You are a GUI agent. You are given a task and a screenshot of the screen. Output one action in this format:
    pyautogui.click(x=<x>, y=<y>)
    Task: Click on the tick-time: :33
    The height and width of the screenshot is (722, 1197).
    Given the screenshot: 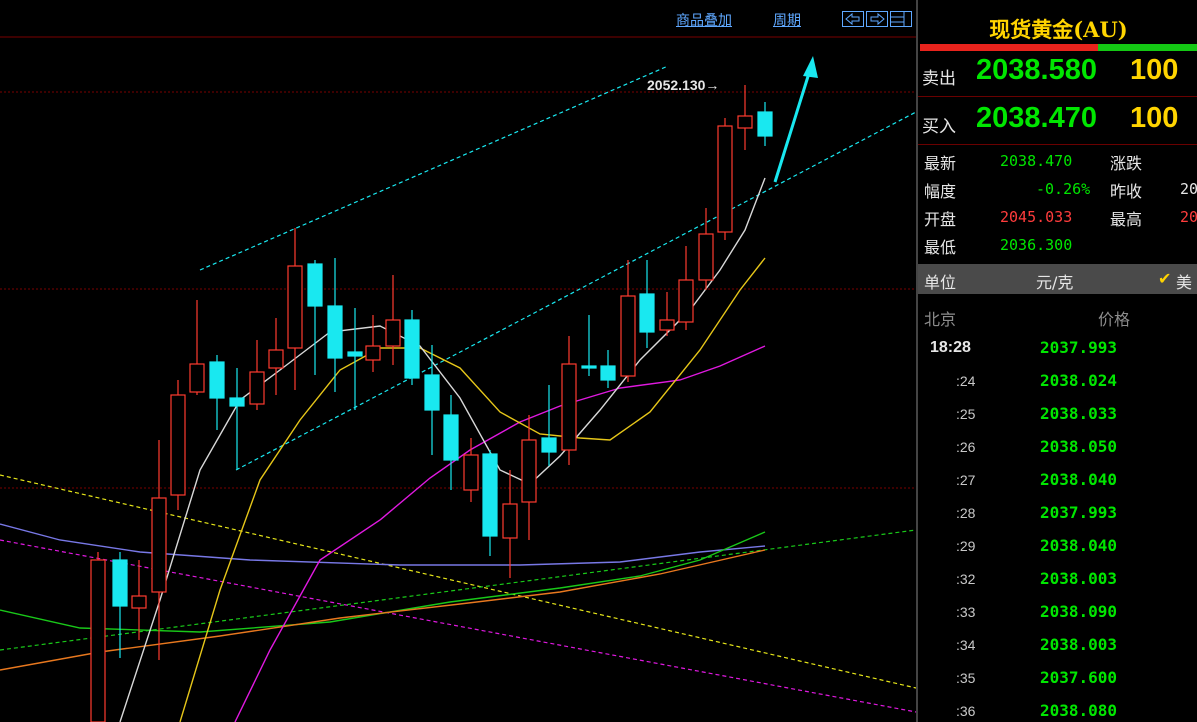 What is the action you would take?
    pyautogui.click(x=966, y=612)
    